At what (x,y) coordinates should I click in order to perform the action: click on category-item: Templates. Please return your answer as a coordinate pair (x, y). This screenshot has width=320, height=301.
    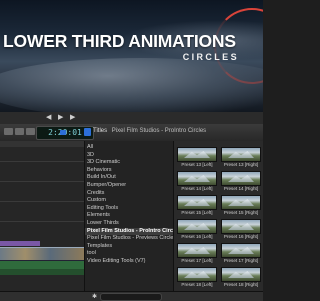
    Looking at the image, I should click on (129, 247).